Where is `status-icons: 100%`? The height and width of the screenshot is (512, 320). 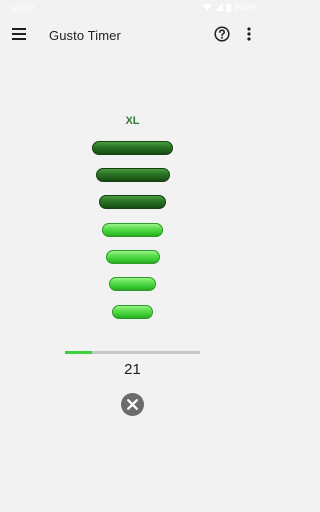
status-icons: 100% is located at coordinates (229, 7).